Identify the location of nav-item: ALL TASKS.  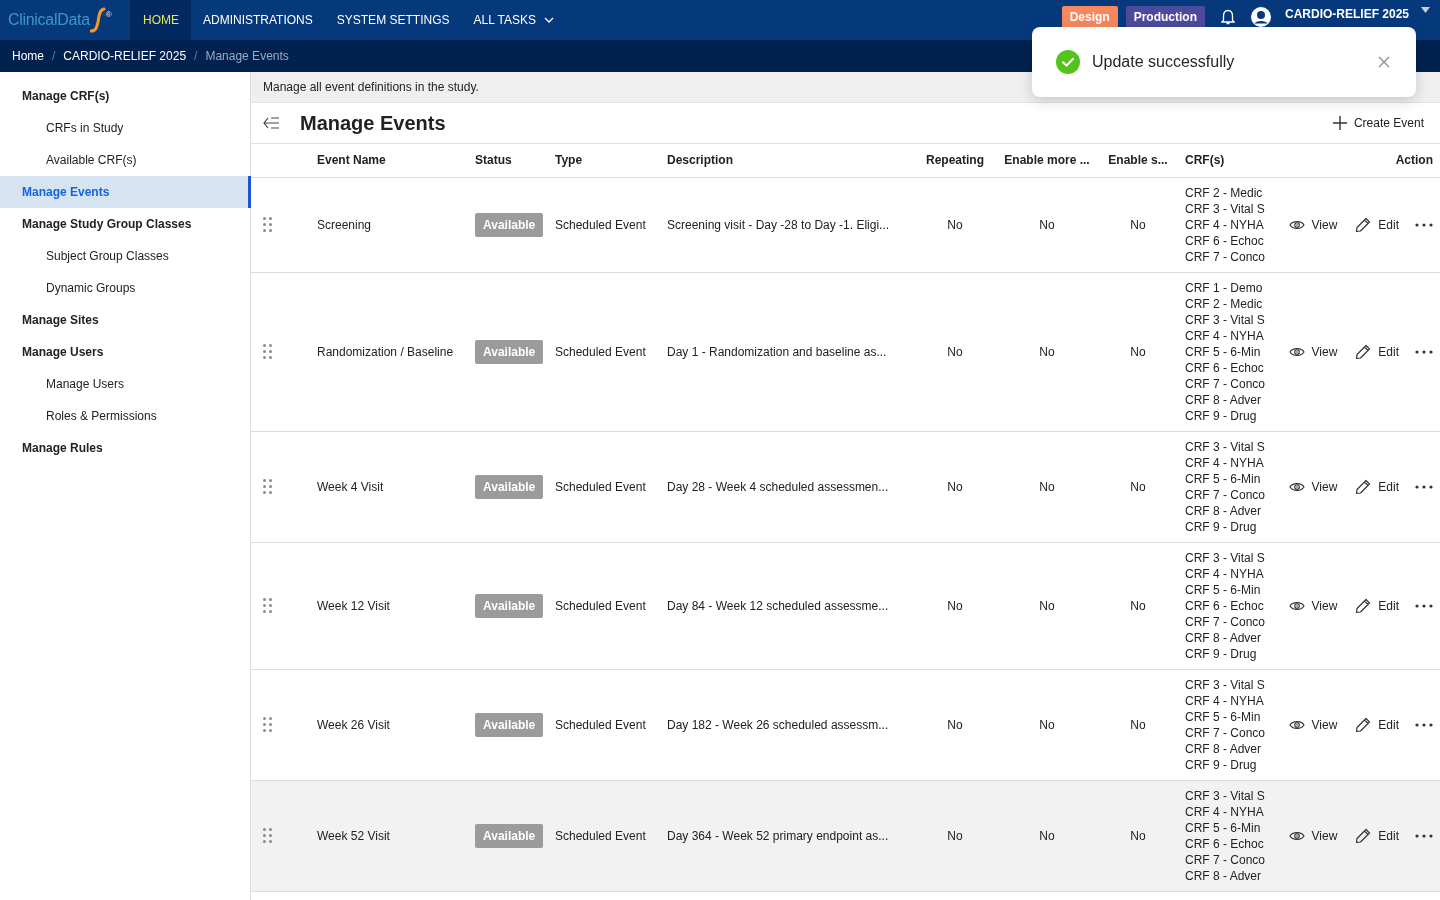
(513, 20).